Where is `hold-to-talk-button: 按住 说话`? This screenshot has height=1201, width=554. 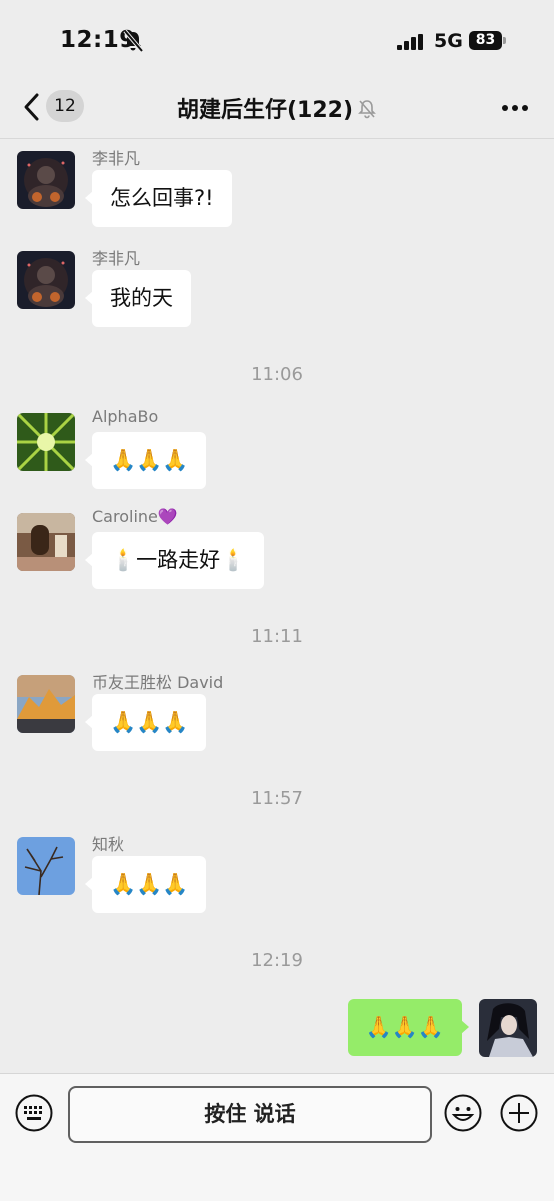 hold-to-talk-button: 按住 说话 is located at coordinates (250, 1114).